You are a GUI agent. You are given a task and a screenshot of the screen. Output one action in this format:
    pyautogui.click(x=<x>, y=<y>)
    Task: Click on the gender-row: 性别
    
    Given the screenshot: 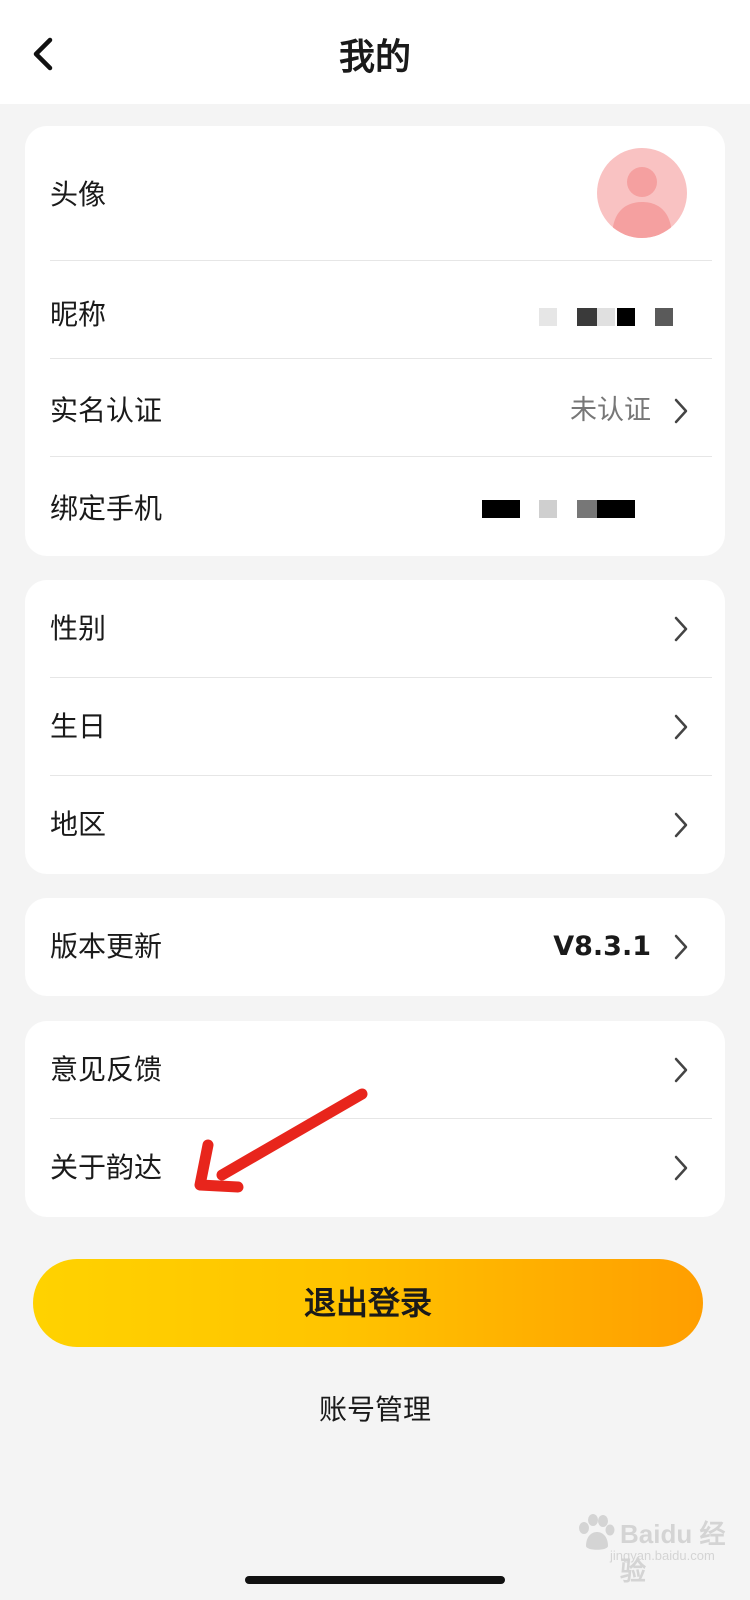 What is the action you would take?
    pyautogui.click(x=375, y=629)
    